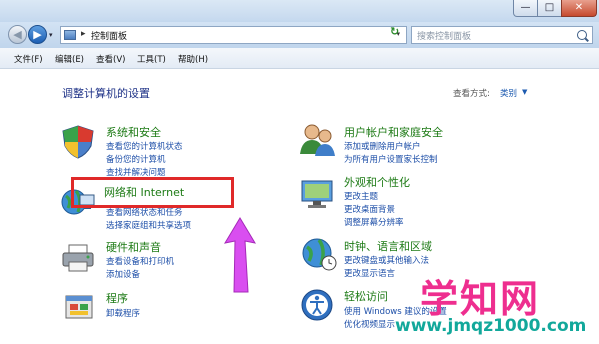 This screenshot has width=599, height=344. What do you see at coordinates (471, 94) in the screenshot?
I see `view-by-label: 查看方式:` at bounding box center [471, 94].